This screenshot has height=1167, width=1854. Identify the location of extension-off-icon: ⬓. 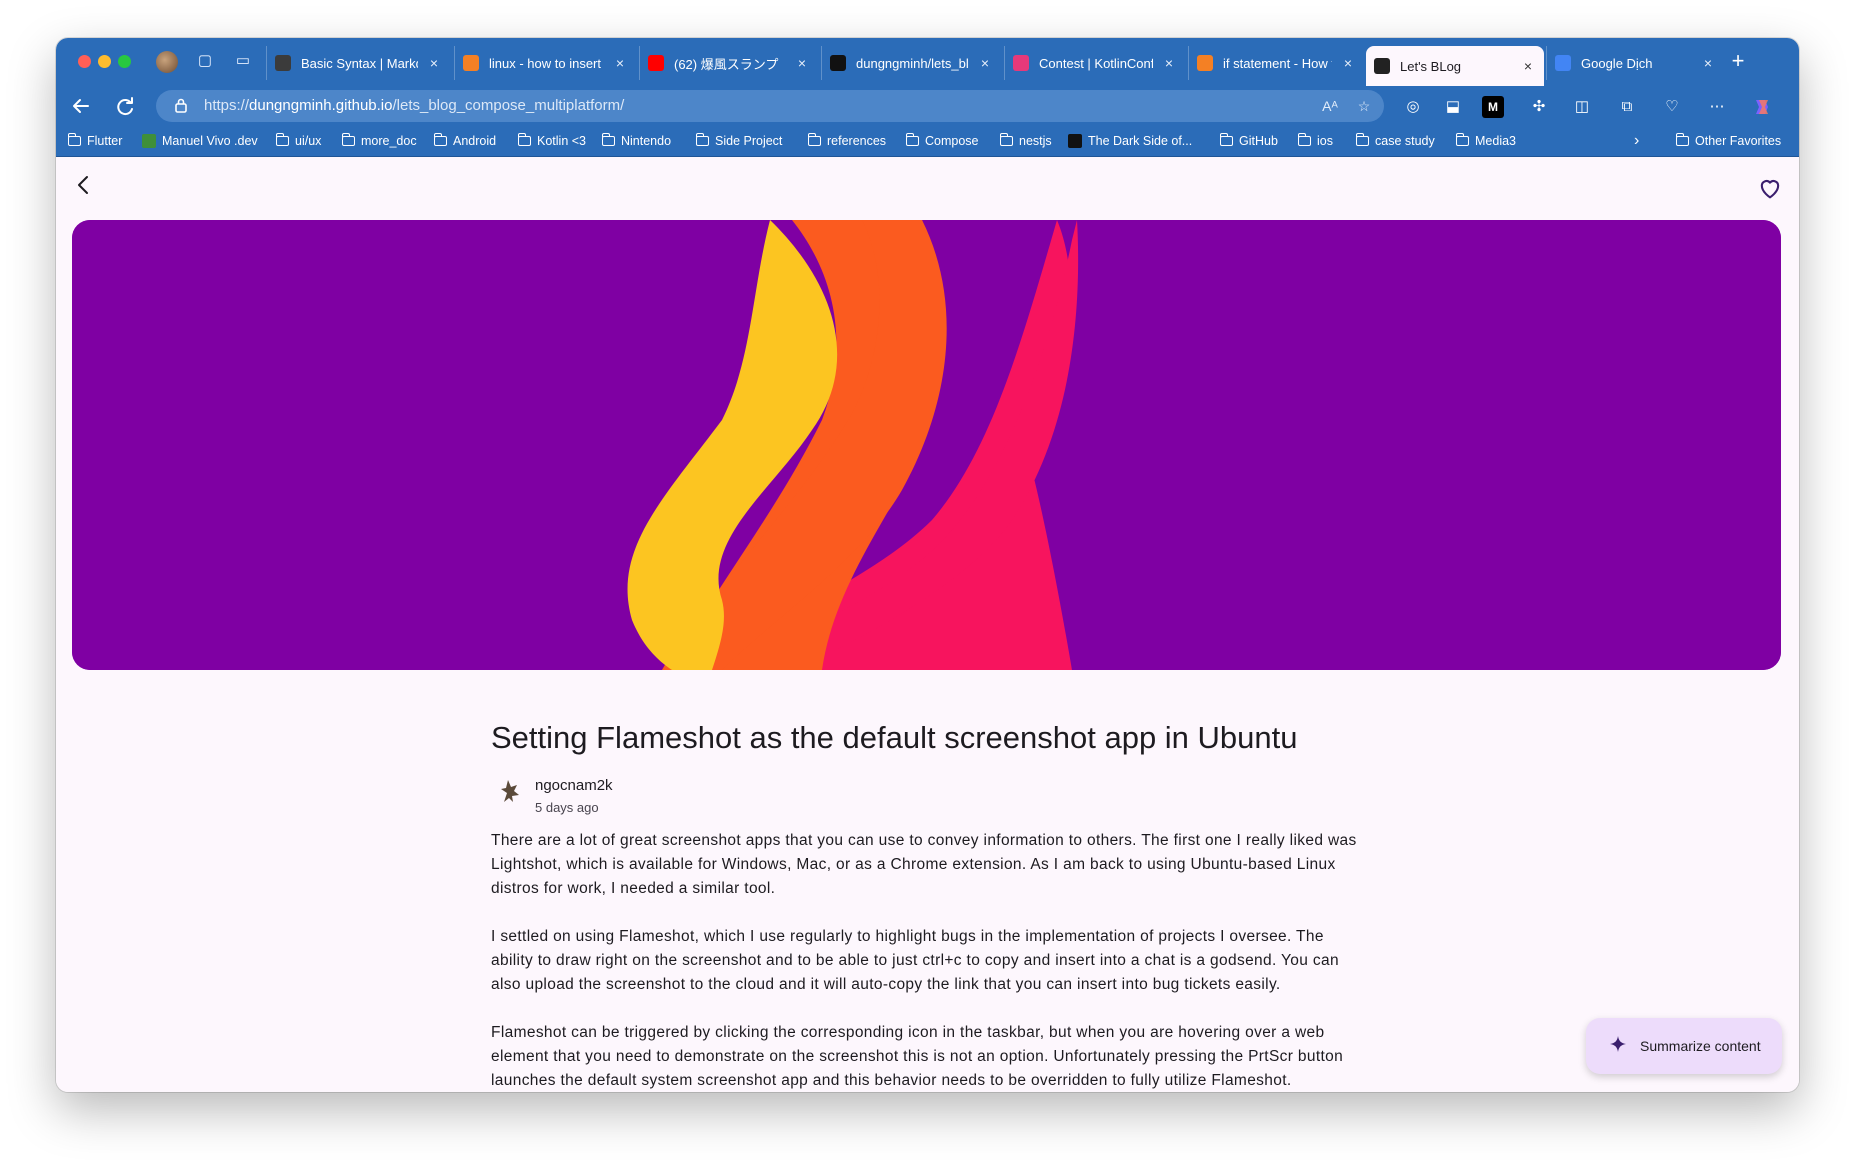
(1453, 107).